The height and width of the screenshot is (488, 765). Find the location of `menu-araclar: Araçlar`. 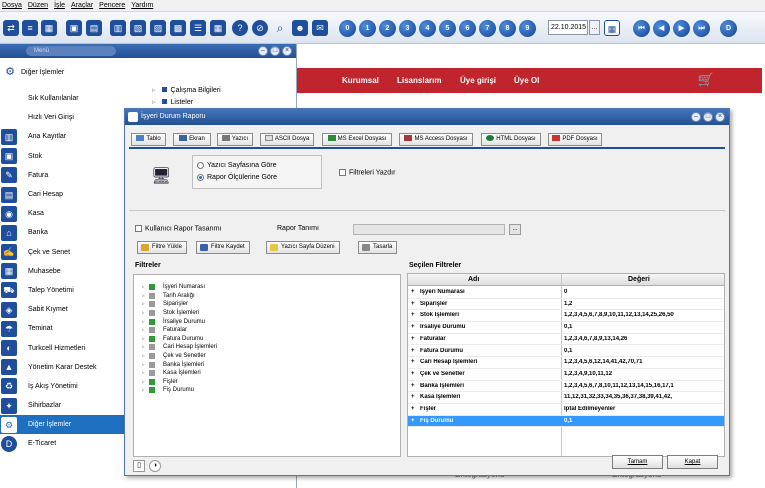

menu-araclar: Araçlar is located at coordinates (82, 5).